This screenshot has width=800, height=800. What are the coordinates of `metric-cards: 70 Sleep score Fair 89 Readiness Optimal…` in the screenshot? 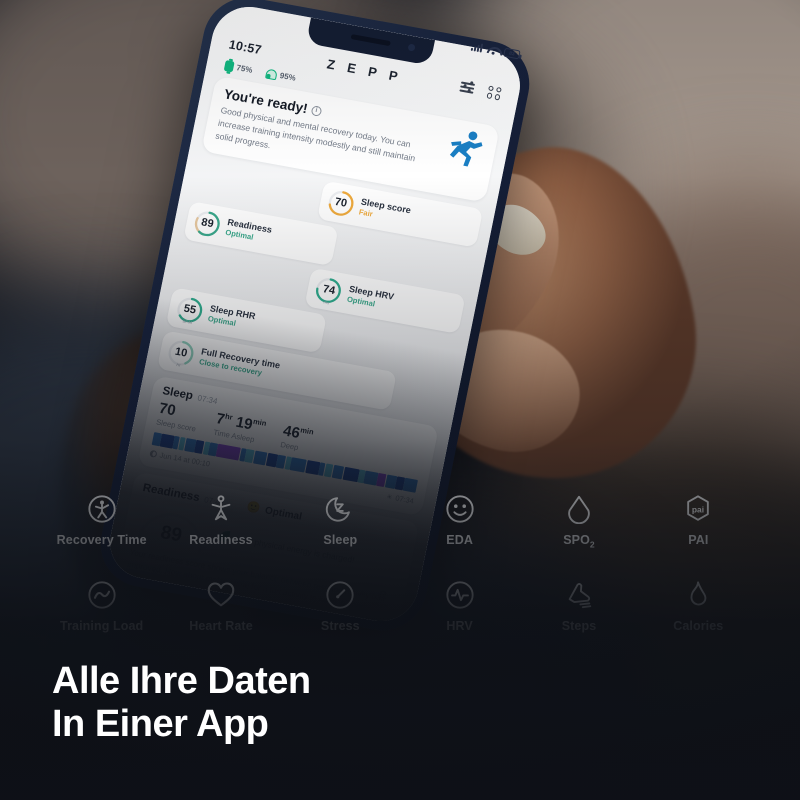 It's located at (320, 289).